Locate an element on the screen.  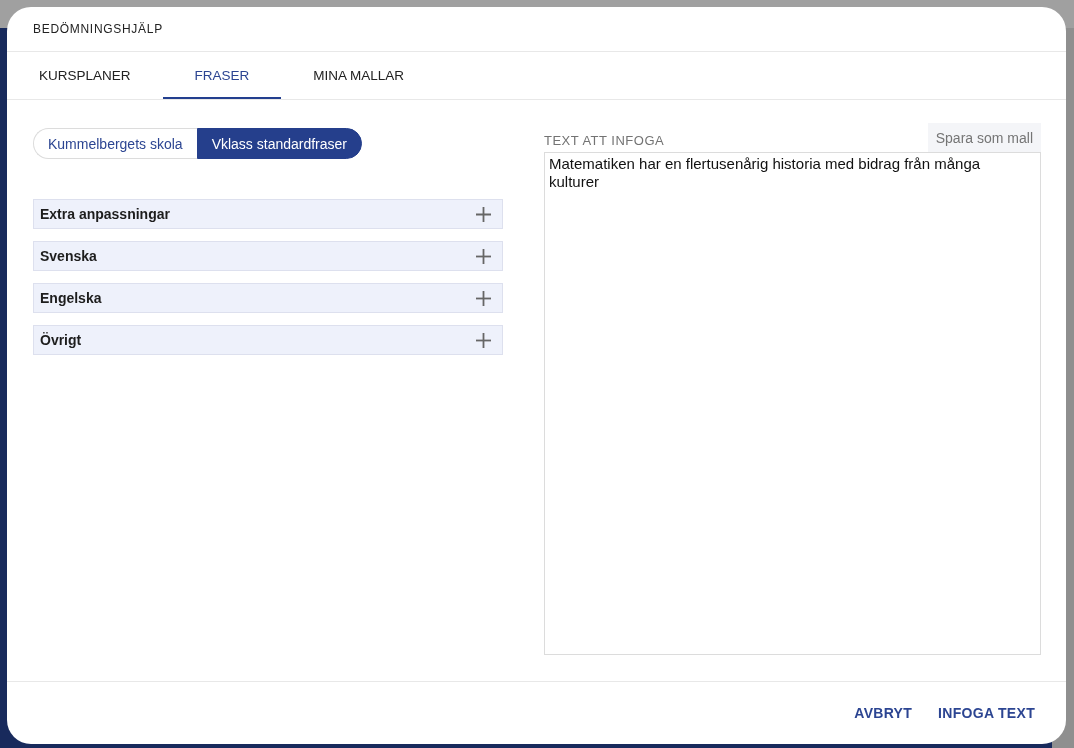
field-label: TEXT ATT INFOGA is located at coordinates (604, 141).